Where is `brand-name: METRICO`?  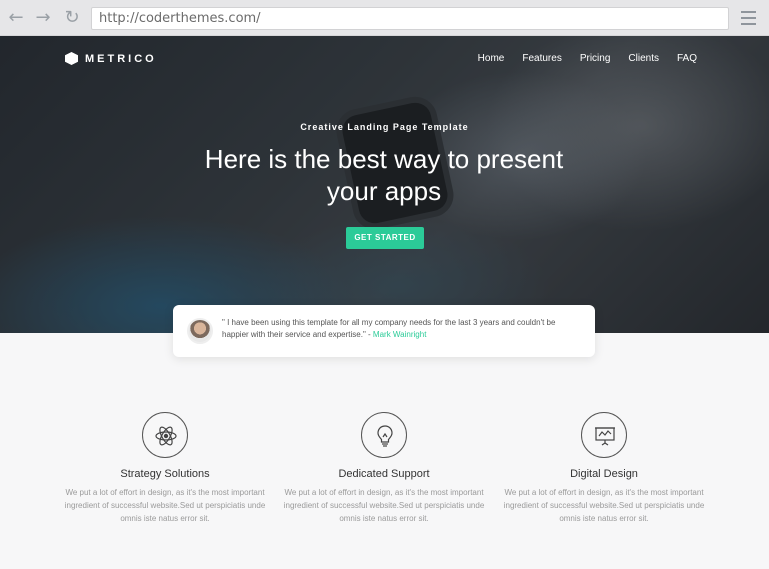 brand-name: METRICO is located at coordinates (121, 58).